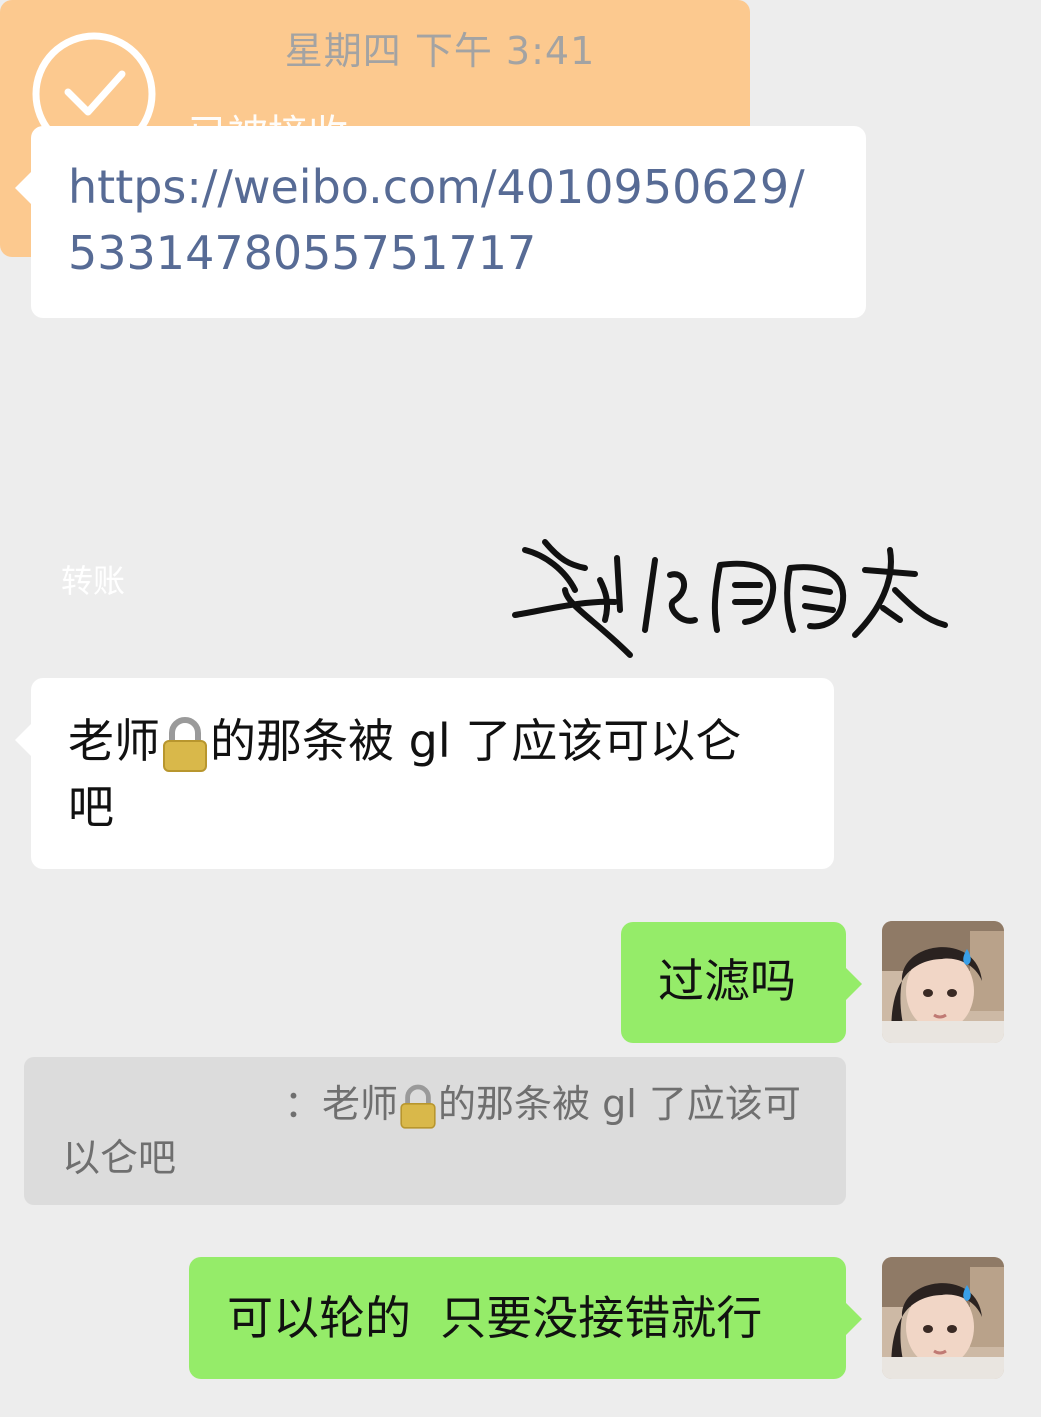 Image resolution: width=1041 pixels, height=1417 pixels. Describe the element at coordinates (619, 1104) in the screenshot. I see `quote-text-part2: 的那条被 gl 了应该可` at that location.